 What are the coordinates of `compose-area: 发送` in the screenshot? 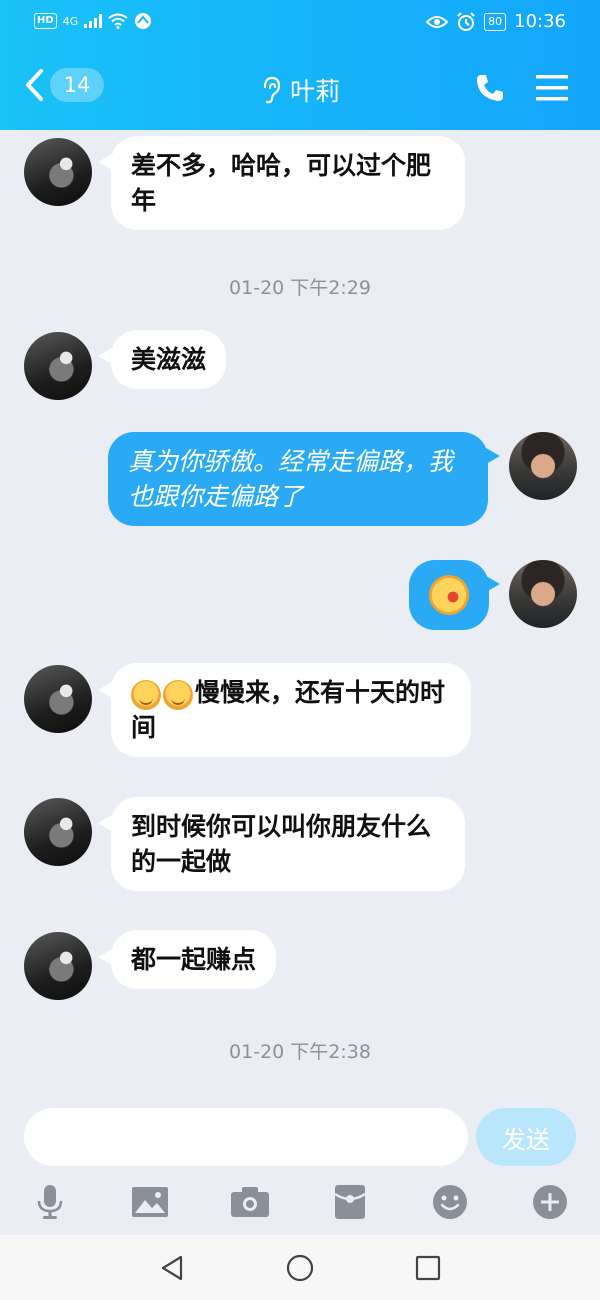 It's located at (300, 1162).